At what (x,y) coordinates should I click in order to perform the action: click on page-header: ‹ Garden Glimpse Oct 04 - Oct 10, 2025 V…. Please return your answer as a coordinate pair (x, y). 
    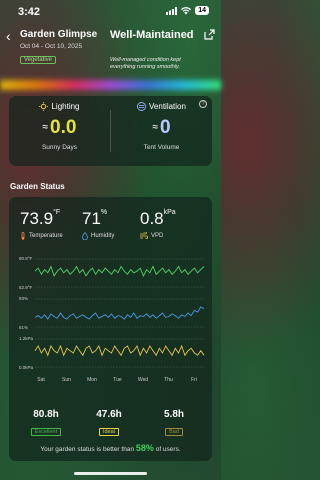
    Looking at the image, I should click on (110, 51).